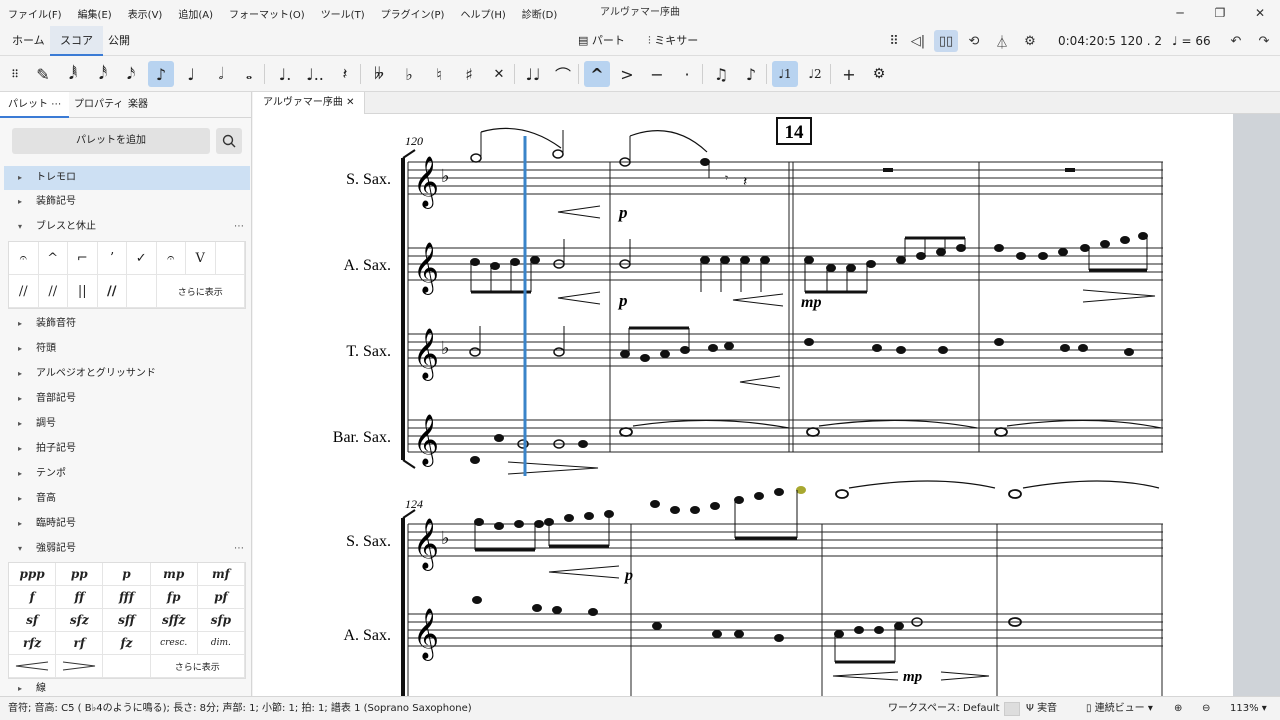 This screenshot has width=1280, height=720. What do you see at coordinates (673, 41) in the screenshot?
I see `mixer-button: ⫶ ミキサー` at bounding box center [673, 41].